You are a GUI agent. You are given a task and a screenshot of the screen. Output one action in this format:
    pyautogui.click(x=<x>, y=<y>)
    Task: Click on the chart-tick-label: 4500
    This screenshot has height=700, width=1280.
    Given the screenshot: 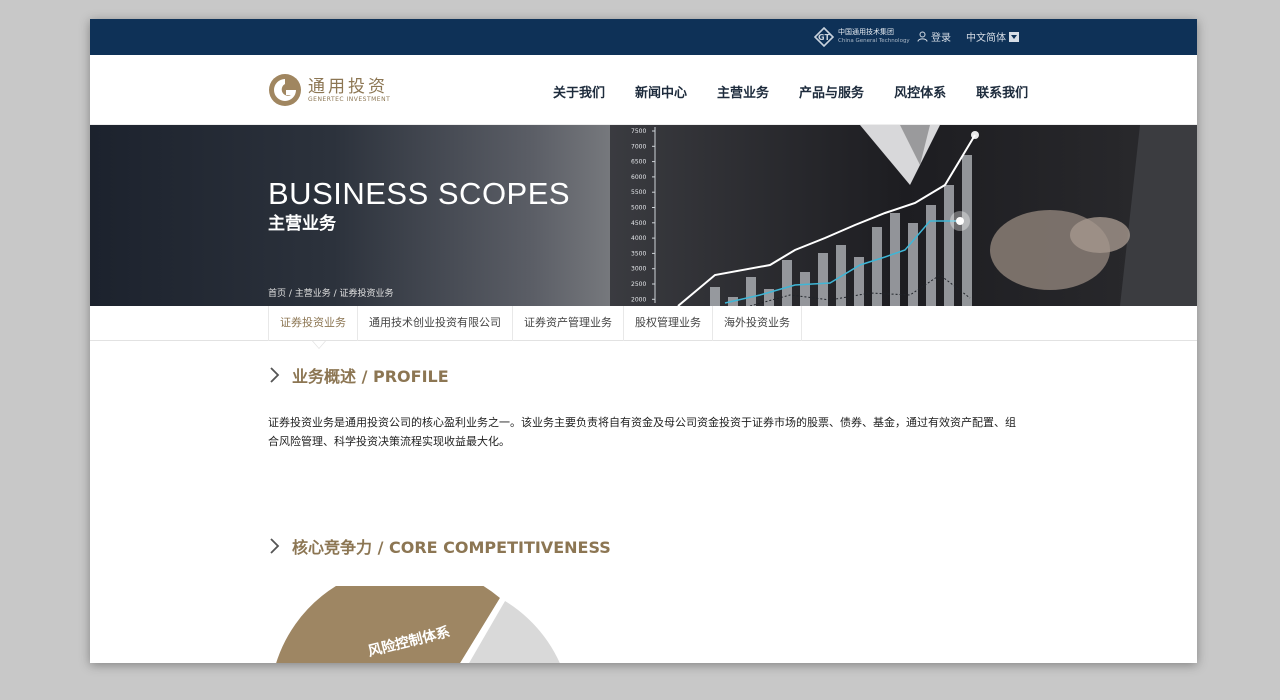 What is the action you would take?
    pyautogui.click(x=638, y=223)
    